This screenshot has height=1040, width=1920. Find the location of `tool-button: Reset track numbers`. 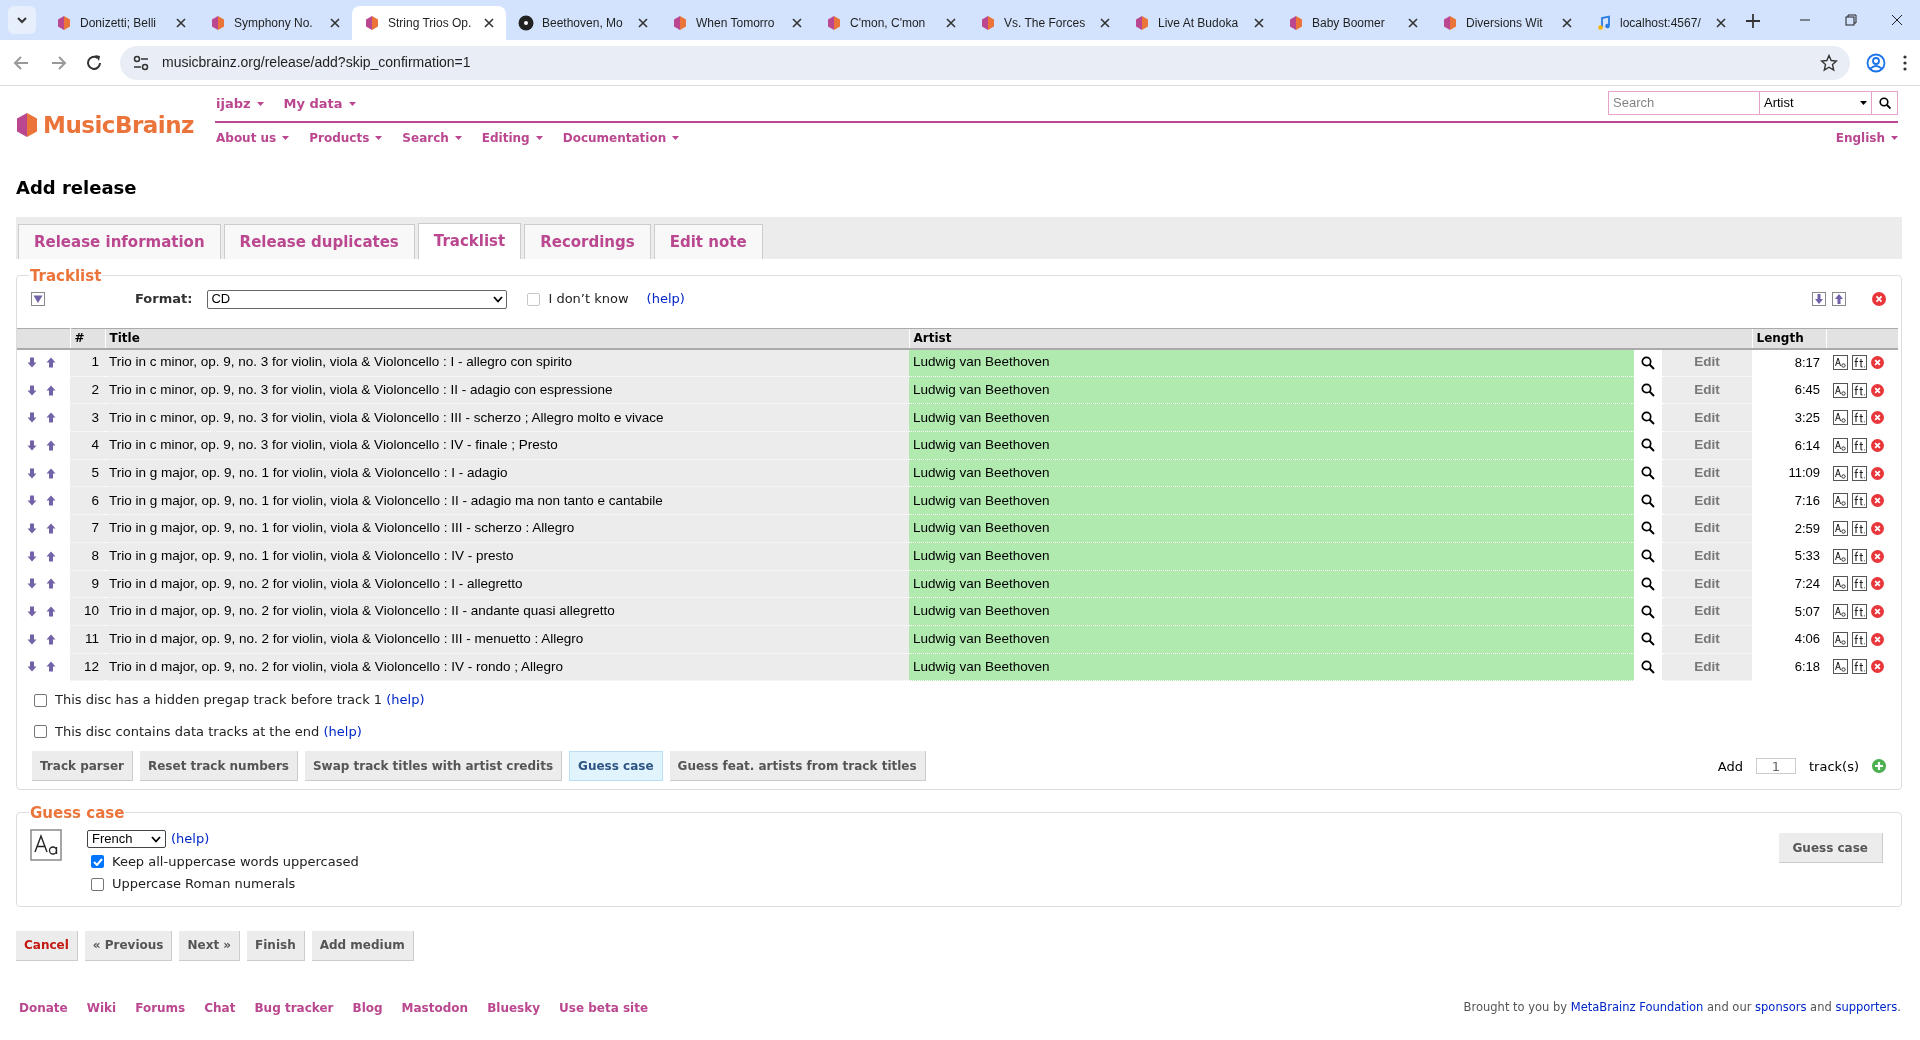

tool-button: Reset track numbers is located at coordinates (218, 766).